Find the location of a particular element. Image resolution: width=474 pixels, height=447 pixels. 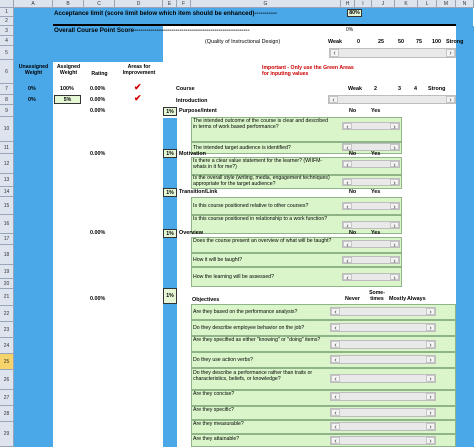

row-header-18: 18 is located at coordinates (7, 255).